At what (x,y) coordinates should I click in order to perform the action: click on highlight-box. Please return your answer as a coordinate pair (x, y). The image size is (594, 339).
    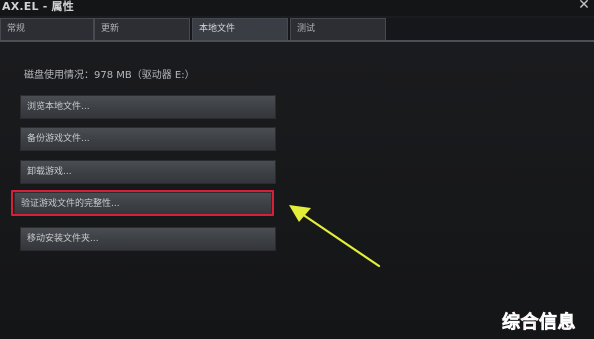
    Looking at the image, I should click on (142, 203).